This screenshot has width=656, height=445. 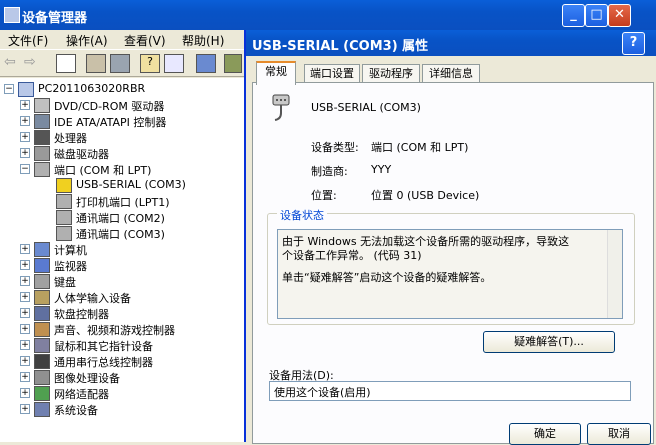 I want to click on tree-root-label: PC2011063020RBR, so click(x=92, y=88).